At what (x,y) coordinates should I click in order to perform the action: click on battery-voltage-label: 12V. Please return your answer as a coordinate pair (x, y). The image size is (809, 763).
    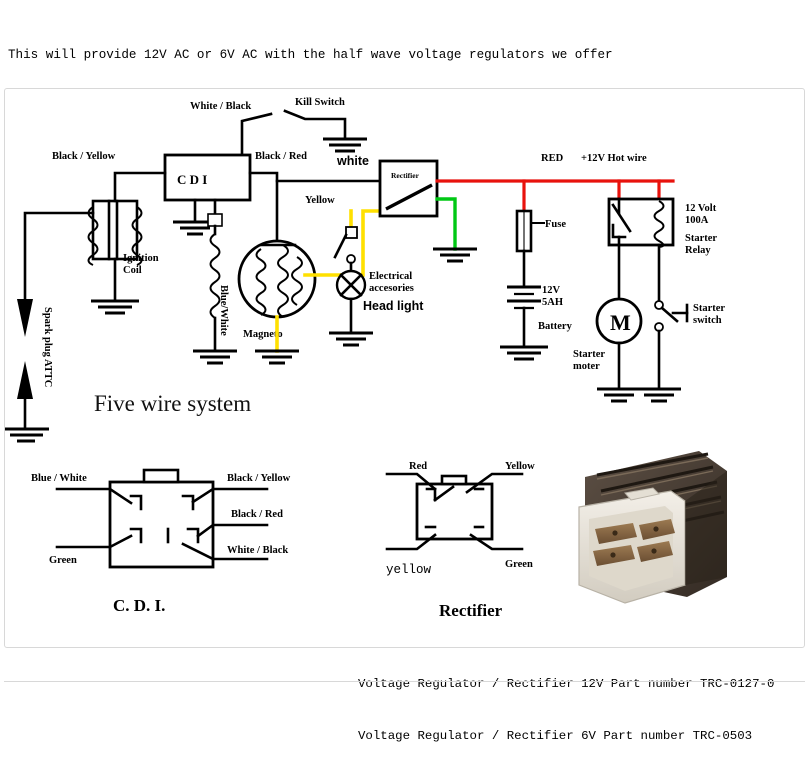
    Looking at the image, I should click on (551, 290).